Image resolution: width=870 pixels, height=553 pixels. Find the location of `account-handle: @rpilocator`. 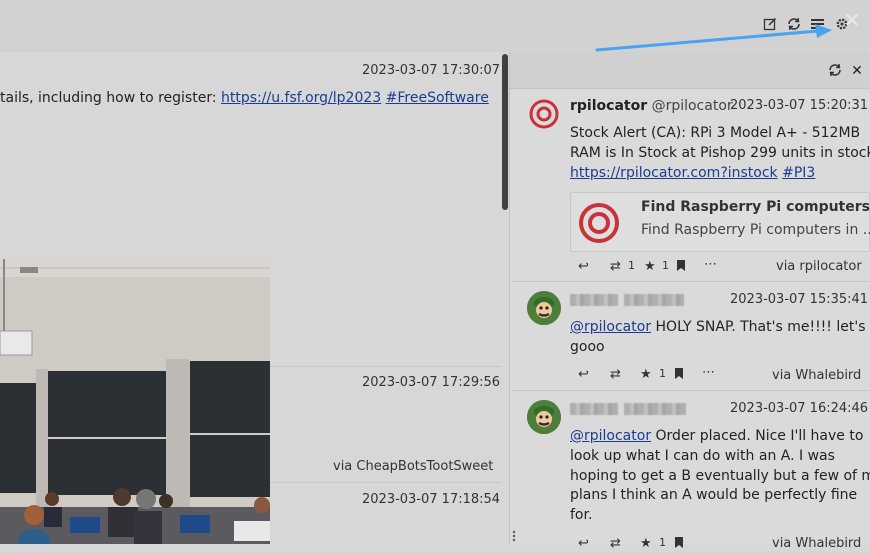

account-handle: @rpilocator is located at coordinates (692, 106).